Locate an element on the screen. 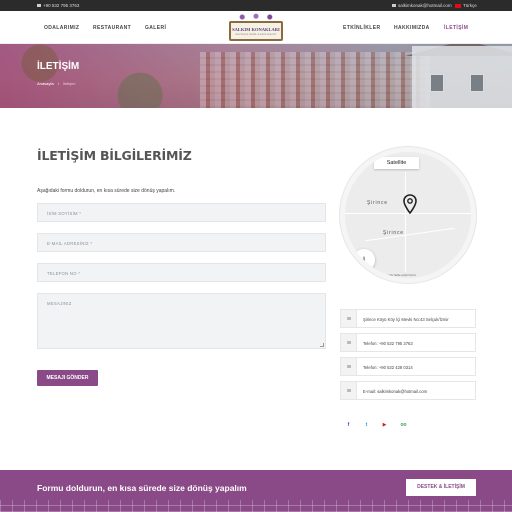 This screenshot has width=512, height=512. hero-village is located at coordinates (315, 80).